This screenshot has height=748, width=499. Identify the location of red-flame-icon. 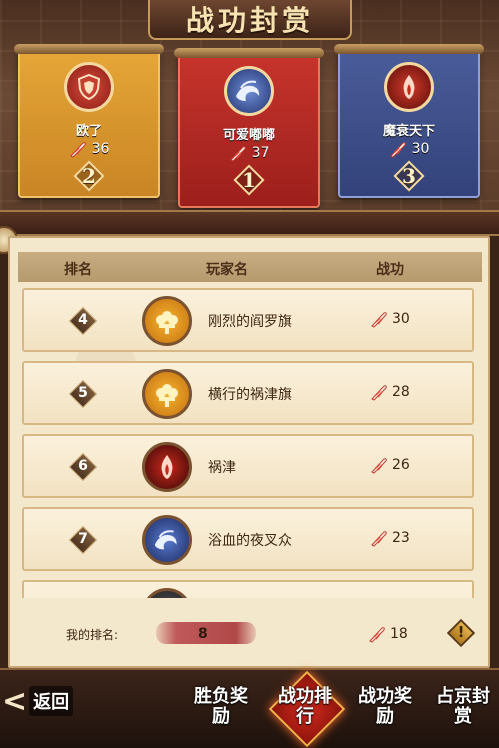
(167, 467).